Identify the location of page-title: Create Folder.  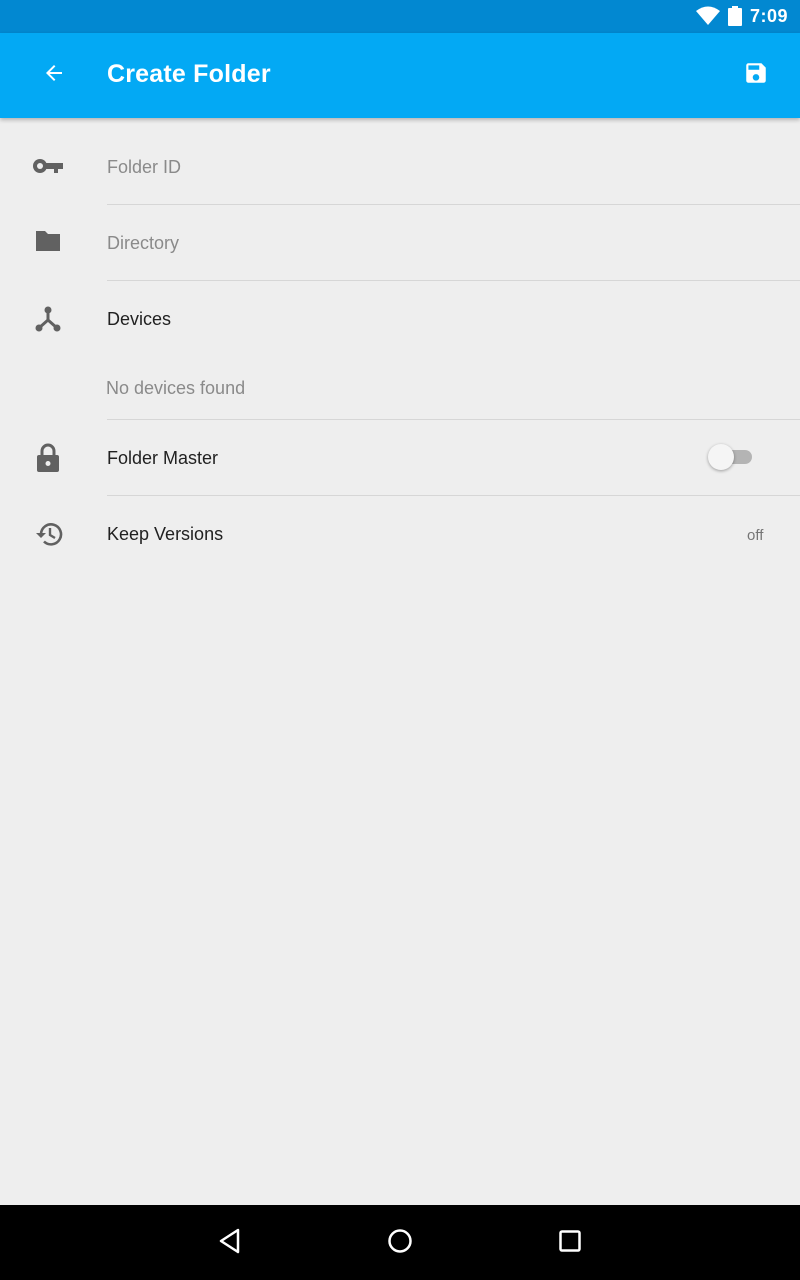
(189, 74).